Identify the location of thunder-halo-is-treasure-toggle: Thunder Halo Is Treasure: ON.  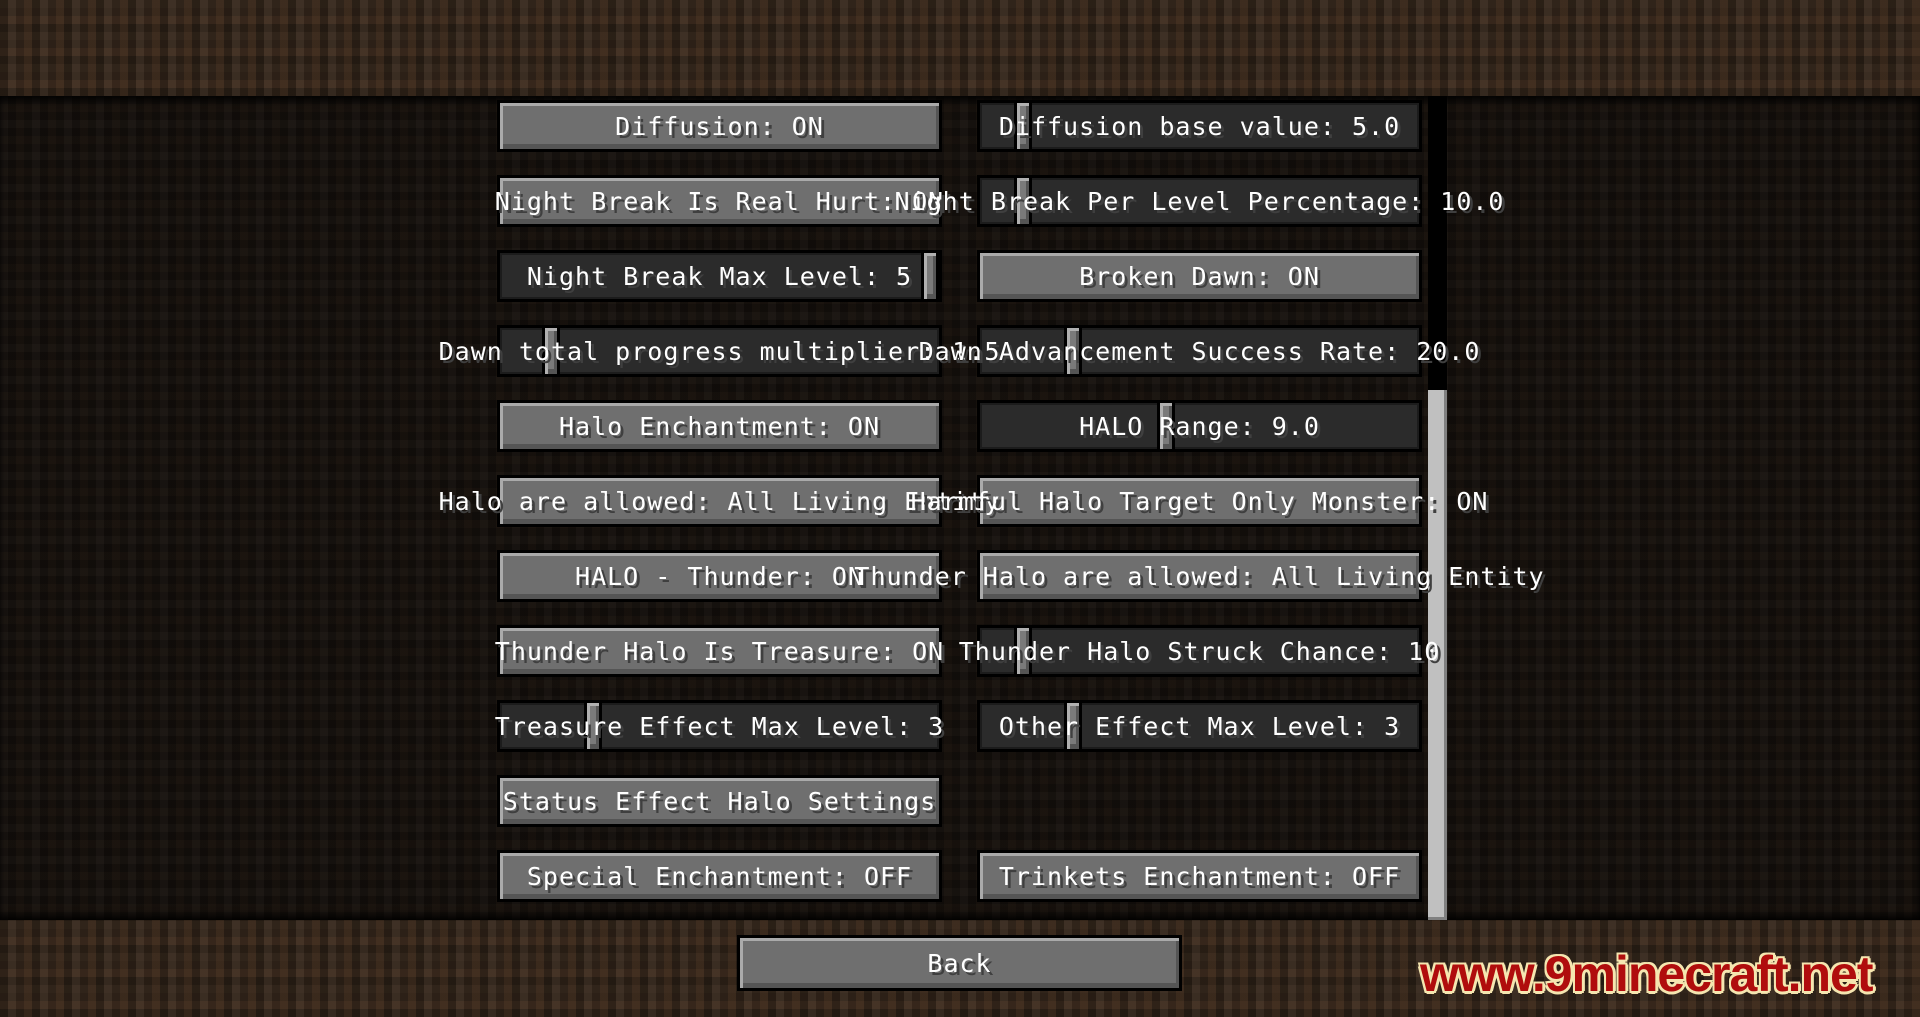
(719, 651).